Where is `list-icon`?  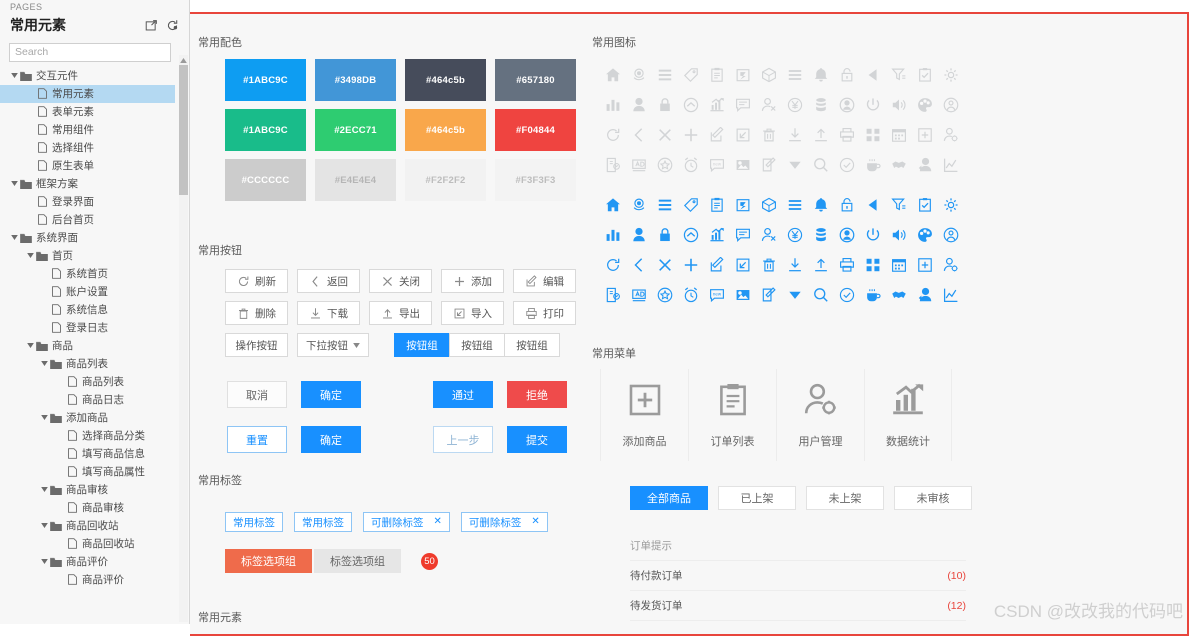
list-icon is located at coordinates (795, 204).